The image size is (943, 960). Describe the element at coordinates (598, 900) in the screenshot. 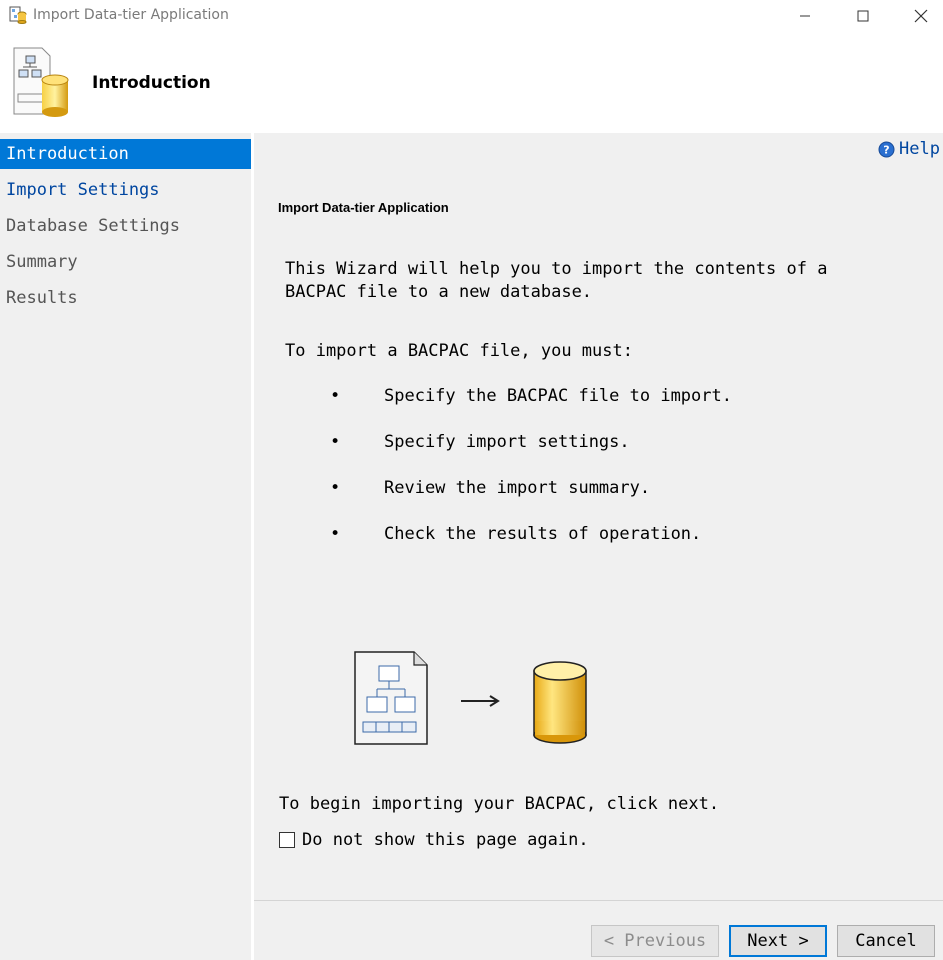

I see `footer-divider` at that location.